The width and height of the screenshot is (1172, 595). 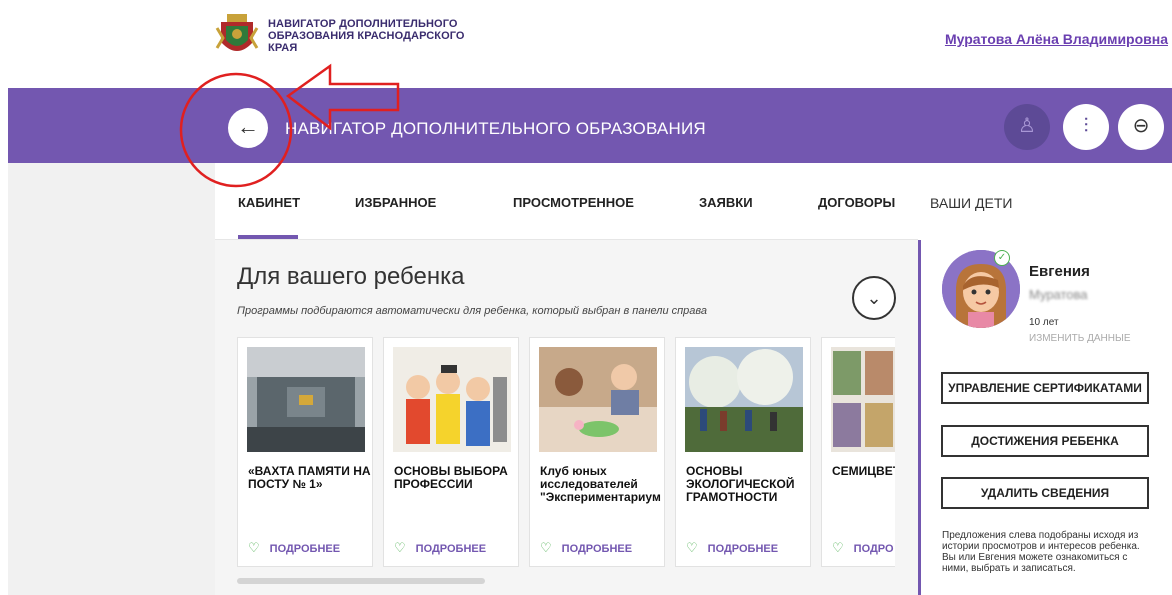 I want to click on left-gutter, so click(x=111, y=379).